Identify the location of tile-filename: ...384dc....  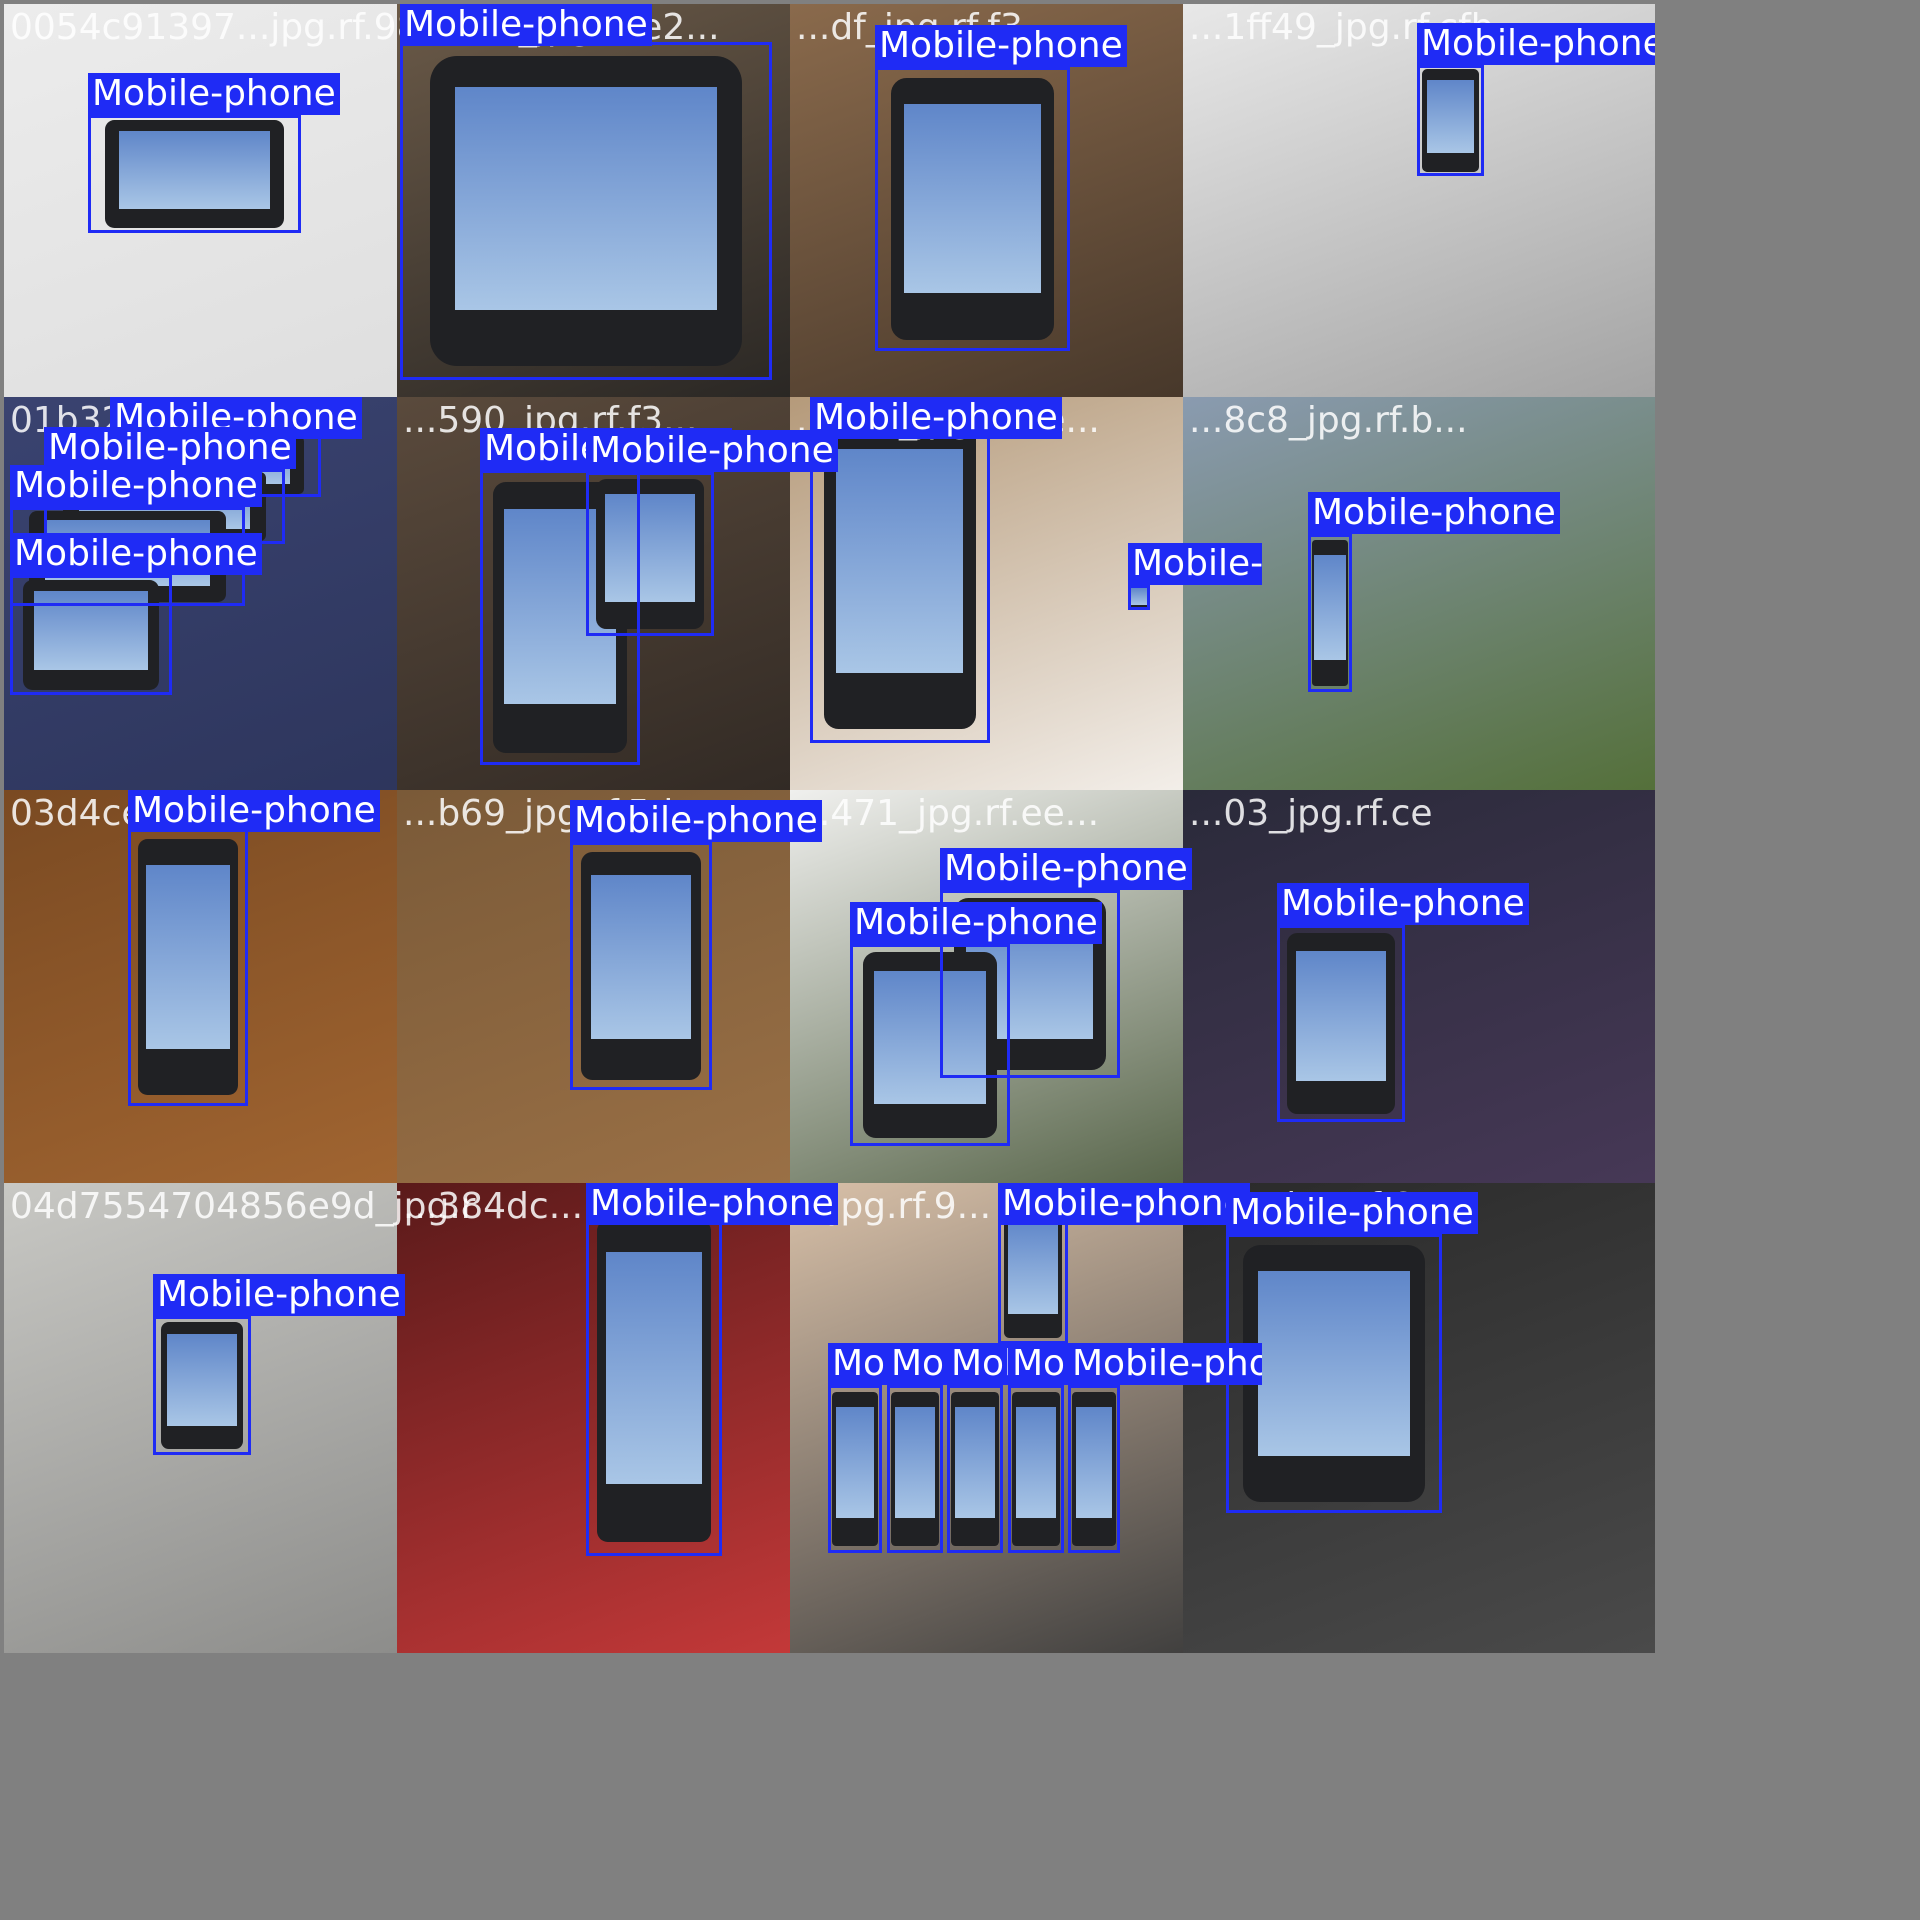
(493, 1206).